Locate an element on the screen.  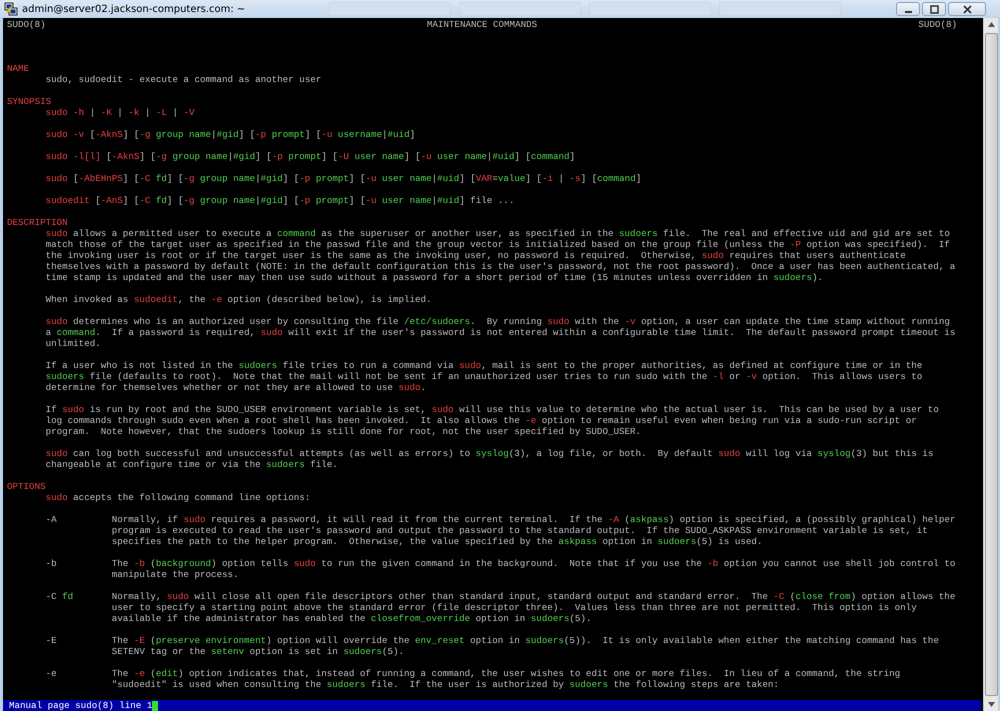
maximize-icon is located at coordinates (934, 9).